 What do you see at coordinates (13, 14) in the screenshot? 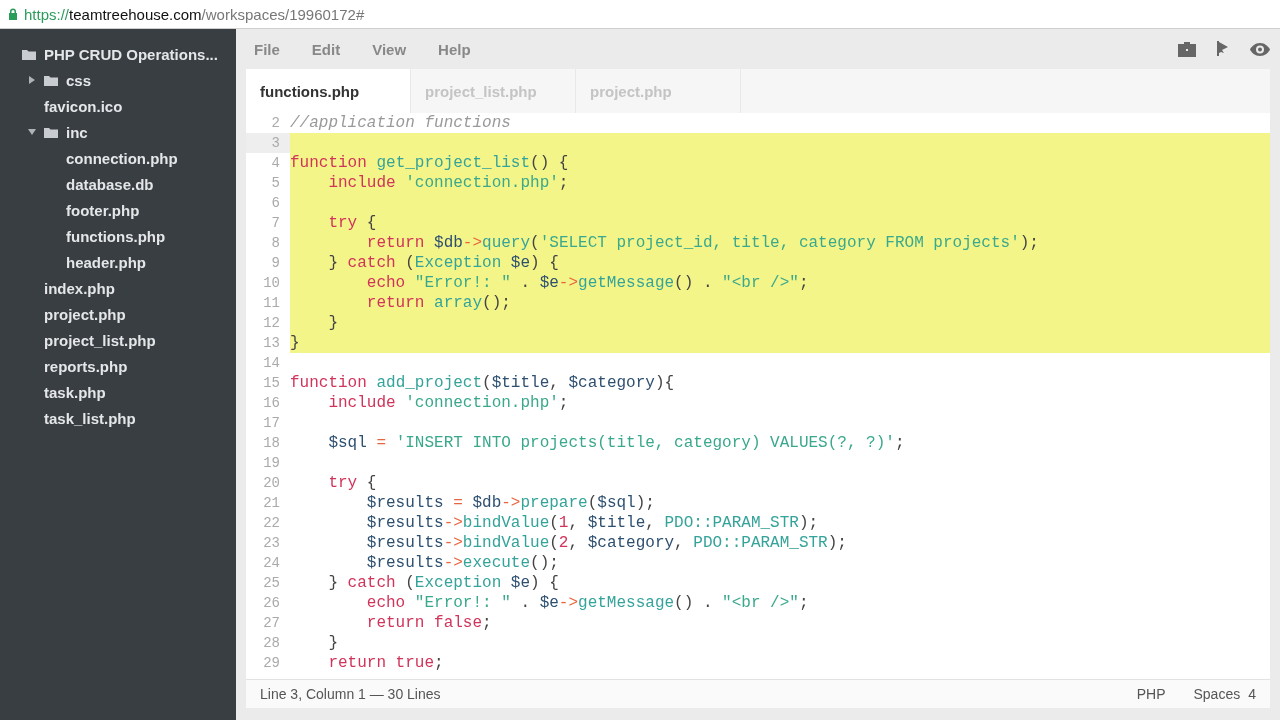
I see `lock-icon` at bounding box center [13, 14].